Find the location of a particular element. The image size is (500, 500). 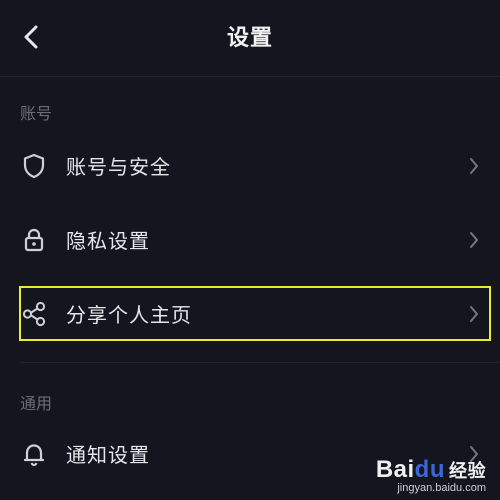

section-title-account: 账号 is located at coordinates (36, 113).